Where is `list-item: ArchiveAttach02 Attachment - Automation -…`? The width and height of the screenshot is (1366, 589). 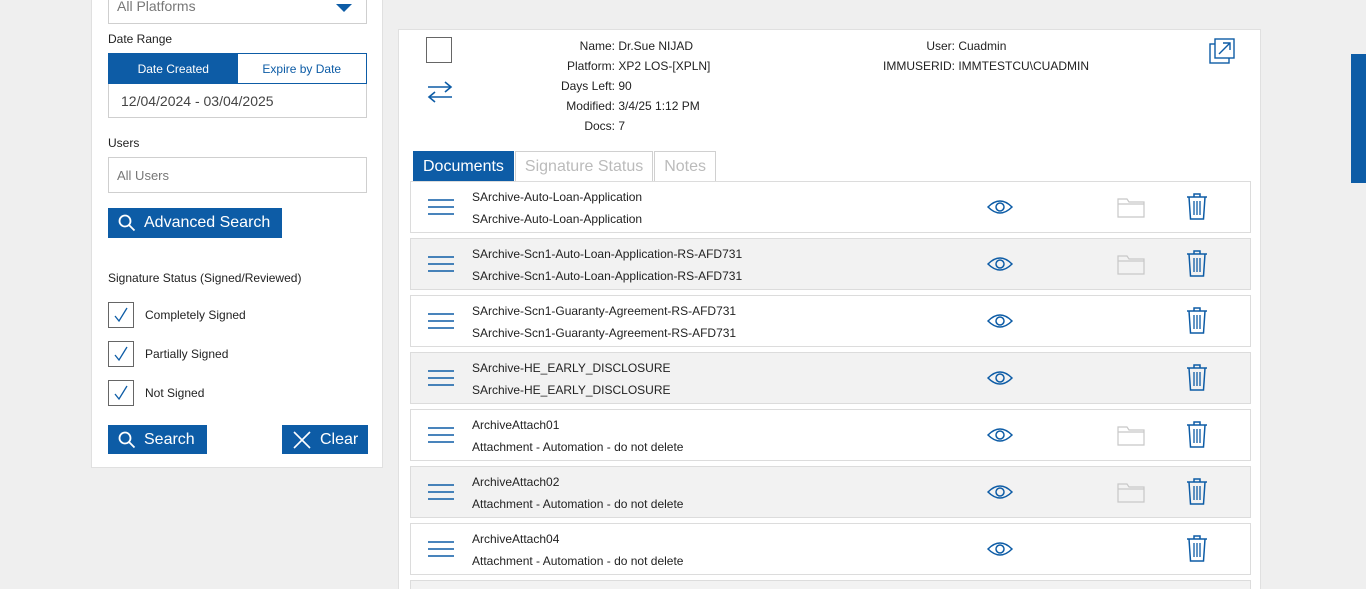 list-item: ArchiveAttach02 Attachment - Automation -… is located at coordinates (830, 492).